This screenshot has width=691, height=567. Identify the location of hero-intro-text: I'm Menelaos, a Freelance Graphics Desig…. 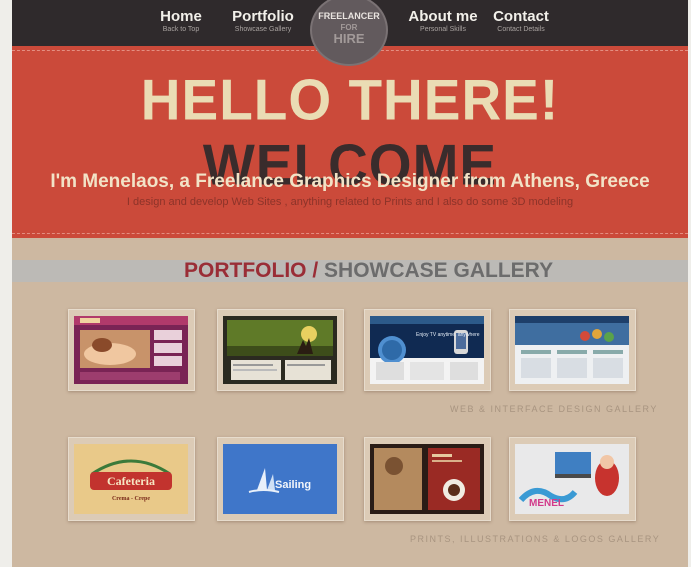
(350, 181).